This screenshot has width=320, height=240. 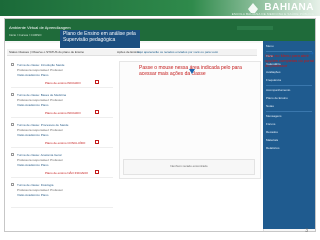 I want to click on messages-empty-text: Nenhum recado encontrado, so click(x=189, y=166).